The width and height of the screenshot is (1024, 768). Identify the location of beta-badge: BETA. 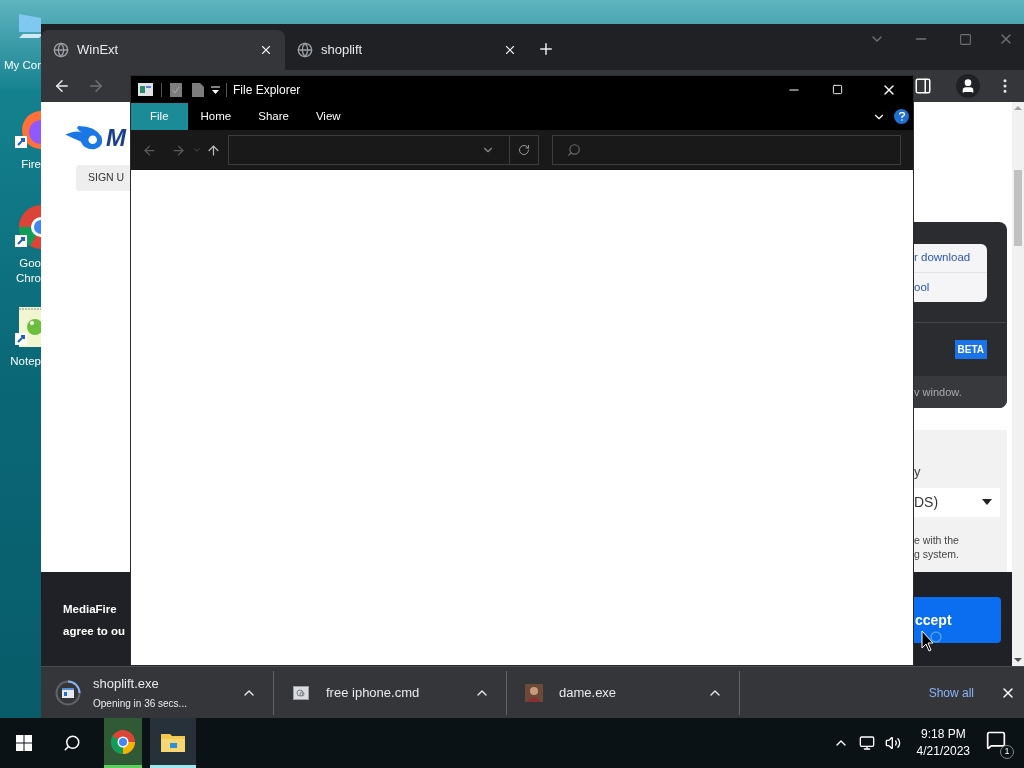
(970, 349).